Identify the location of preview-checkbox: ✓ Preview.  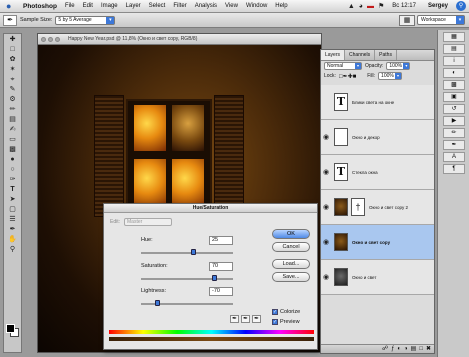
(286, 322).